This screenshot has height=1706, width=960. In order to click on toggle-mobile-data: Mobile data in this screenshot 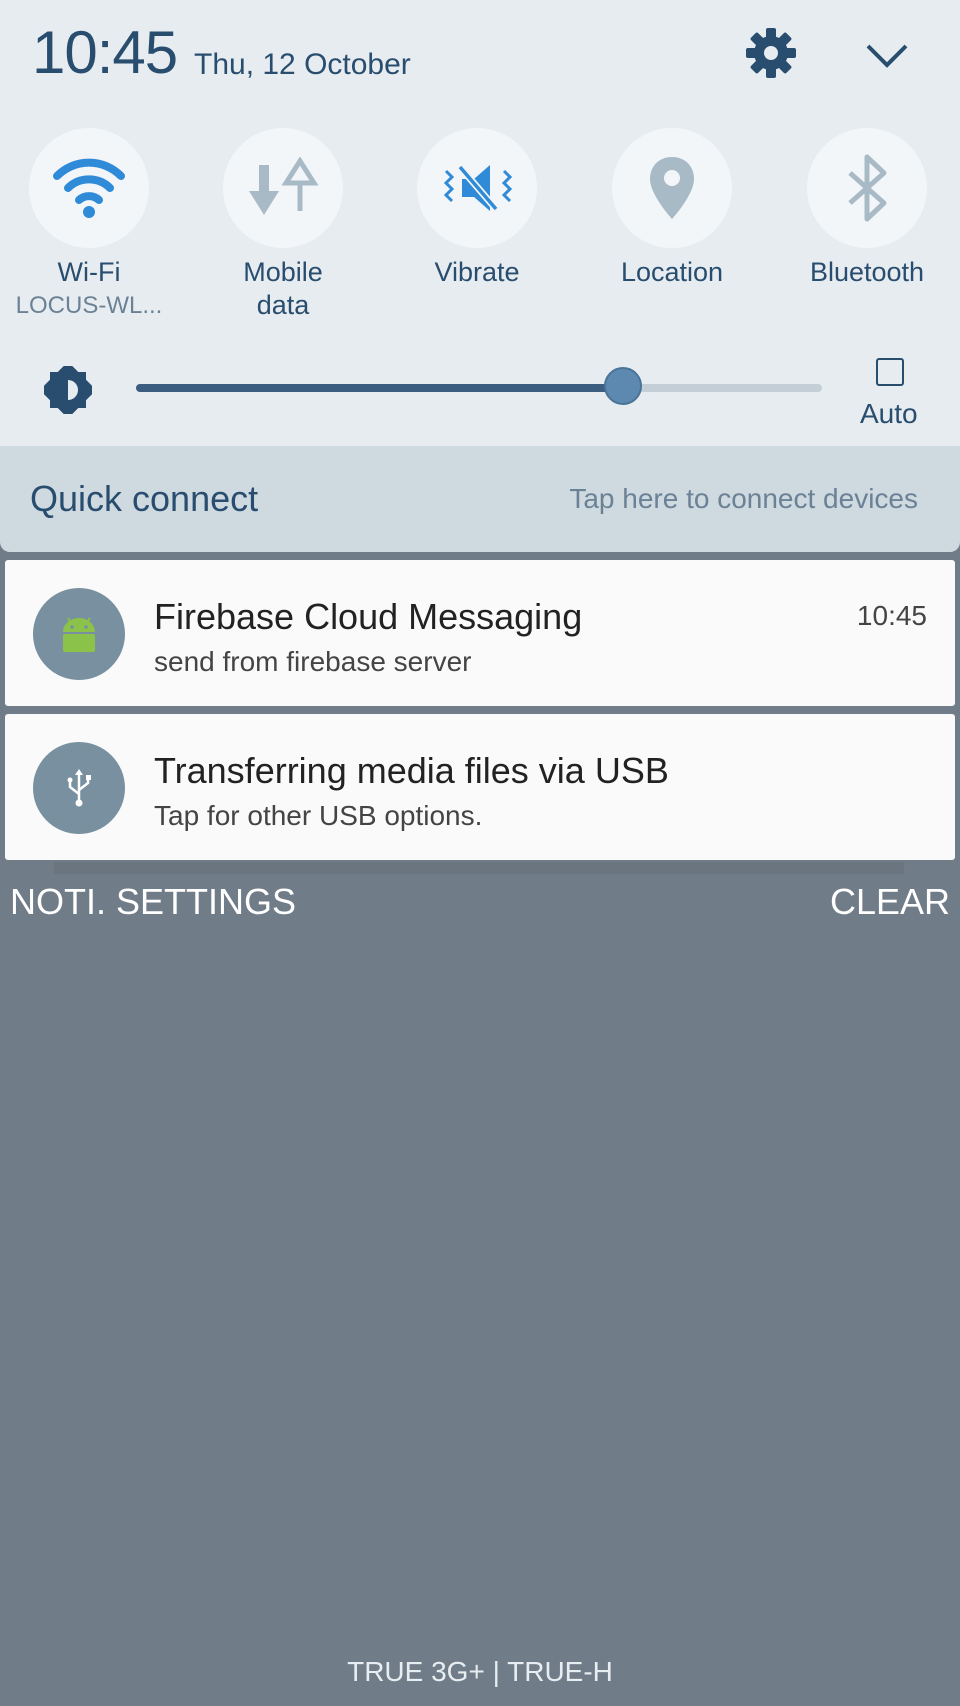, I will do `click(283, 225)`.